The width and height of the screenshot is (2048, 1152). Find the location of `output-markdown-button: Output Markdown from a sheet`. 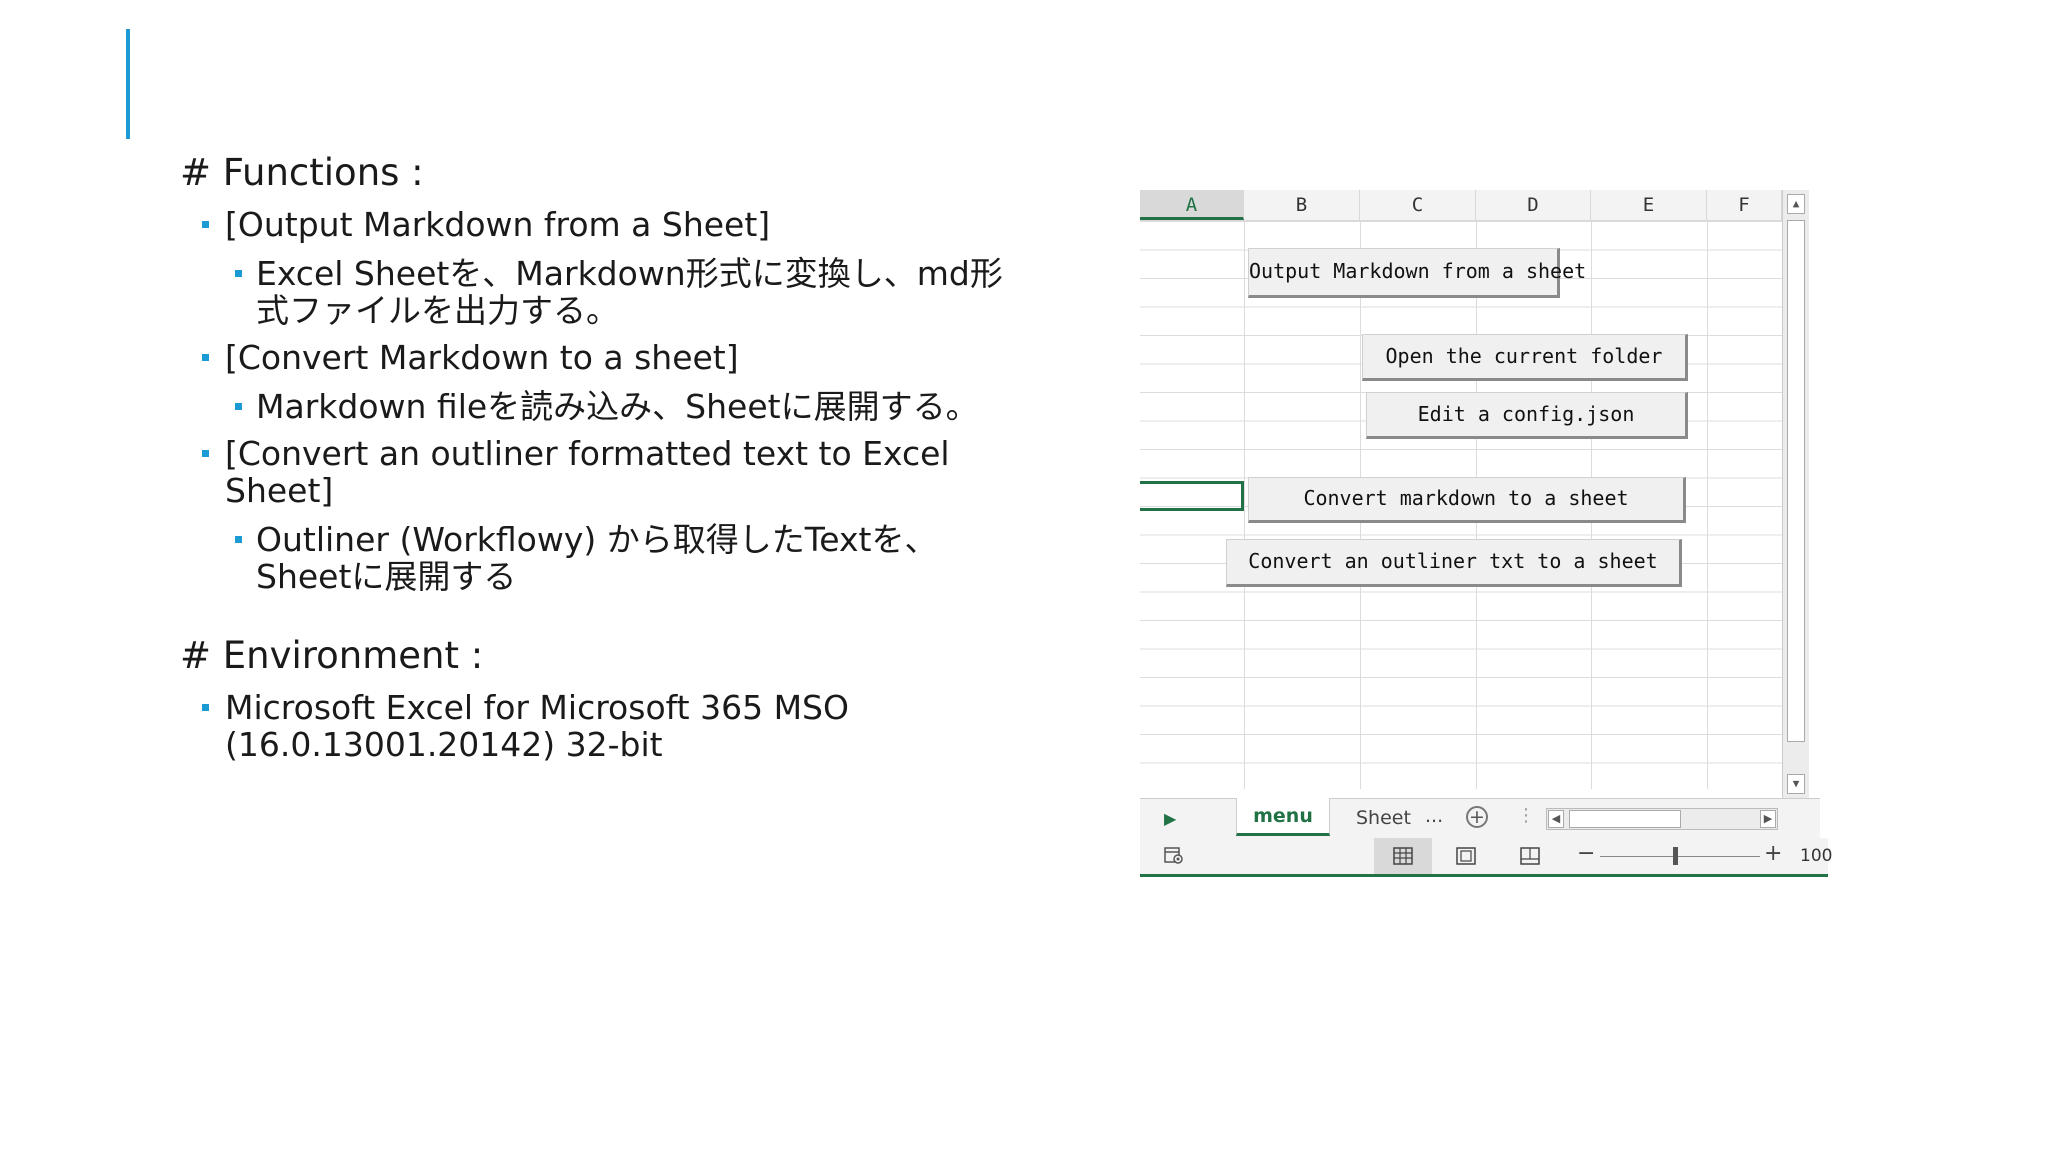

output-markdown-button: Output Markdown from a sheet is located at coordinates (1417, 273).